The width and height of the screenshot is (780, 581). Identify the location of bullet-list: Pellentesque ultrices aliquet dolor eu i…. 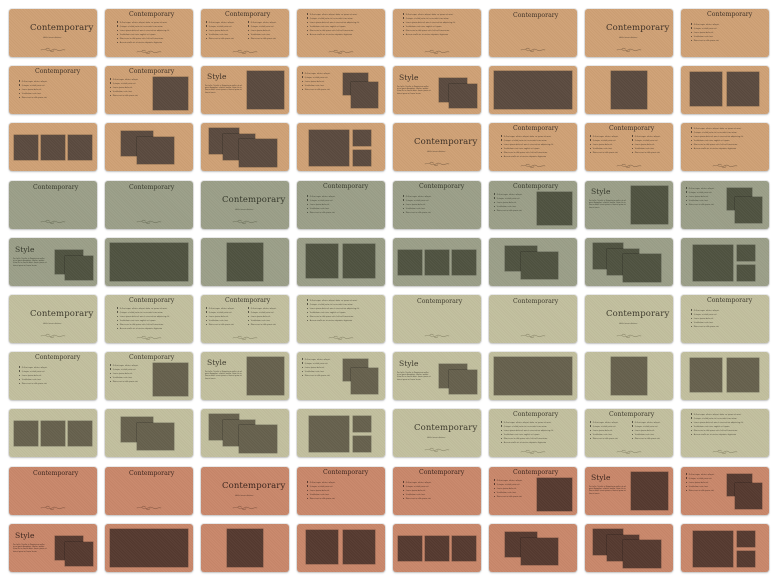
(717, 425).